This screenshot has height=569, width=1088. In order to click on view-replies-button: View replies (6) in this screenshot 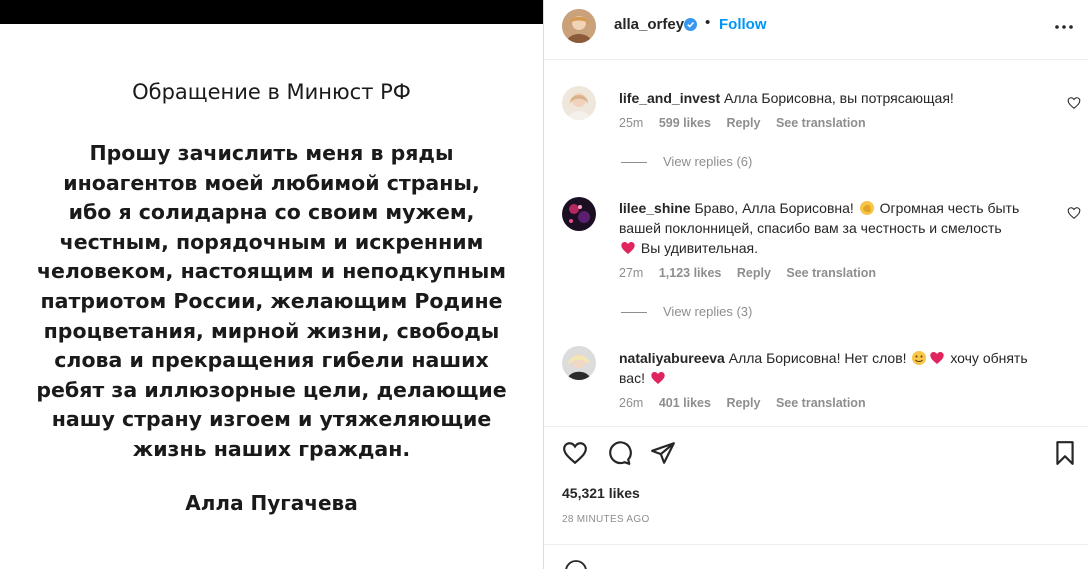, I will do `click(686, 161)`.